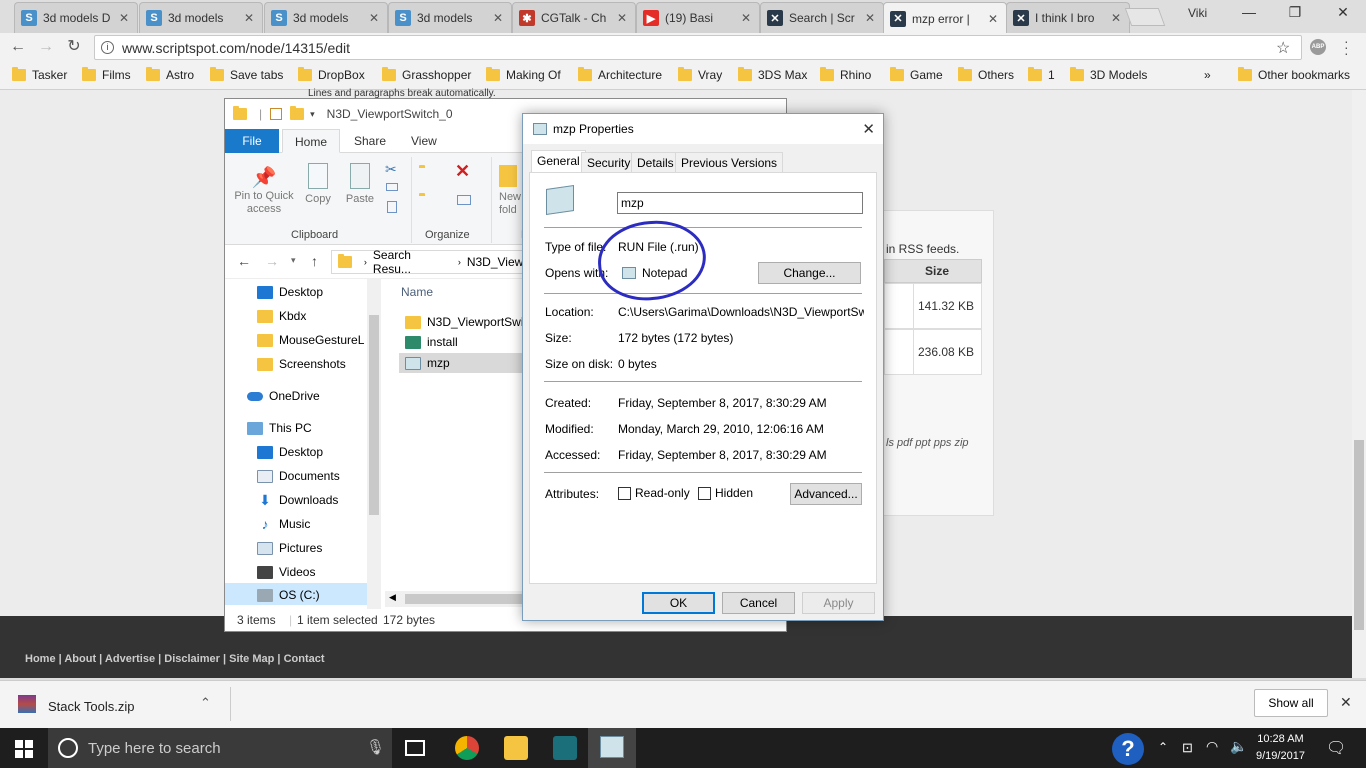 This screenshot has height=768, width=1366. Describe the element at coordinates (264, 190) in the screenshot. I see `pin-quick-access-button: 📌 Pin to Quick access` at that location.